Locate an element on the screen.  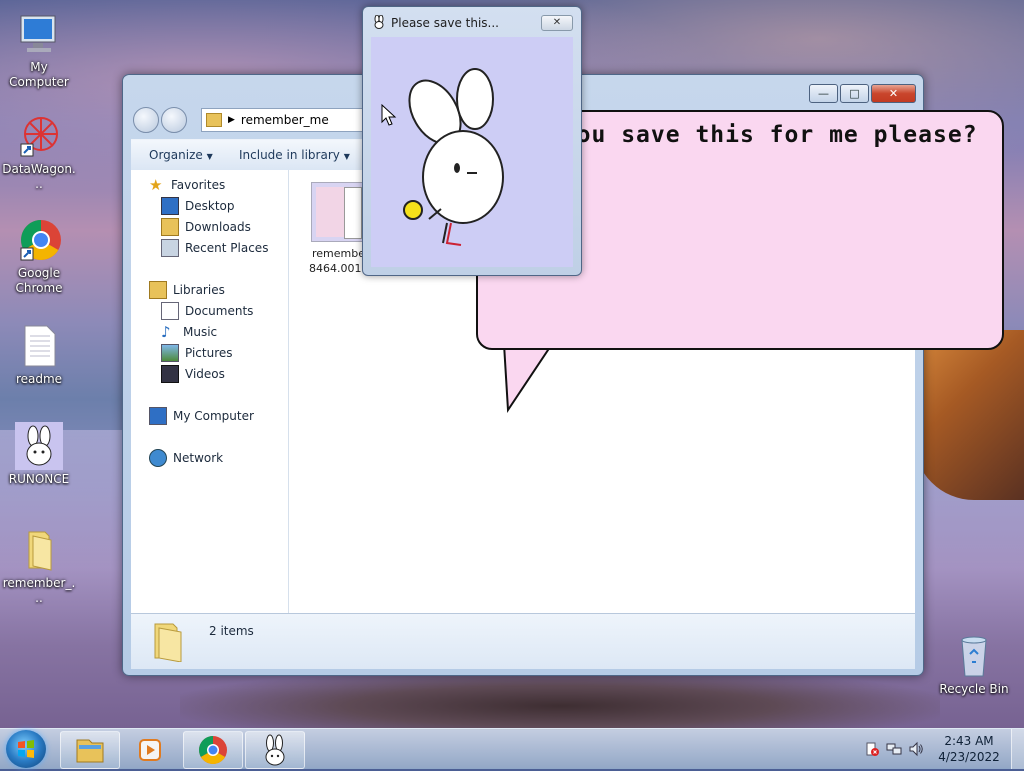
mouse-cursor-icon is located at coordinates (389, 115).